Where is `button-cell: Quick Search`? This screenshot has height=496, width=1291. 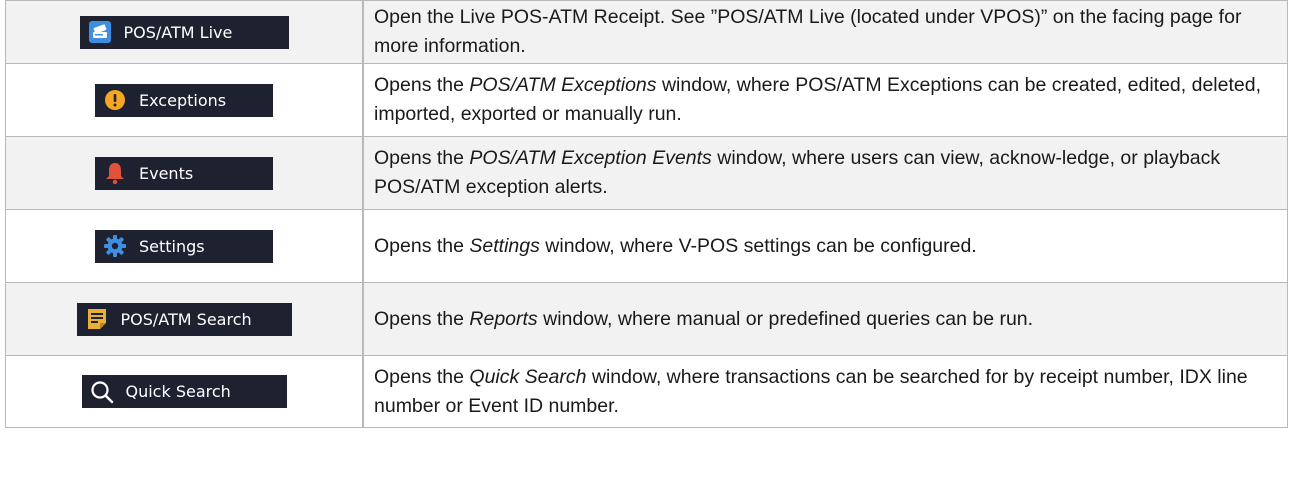 button-cell: Quick Search is located at coordinates (184, 391).